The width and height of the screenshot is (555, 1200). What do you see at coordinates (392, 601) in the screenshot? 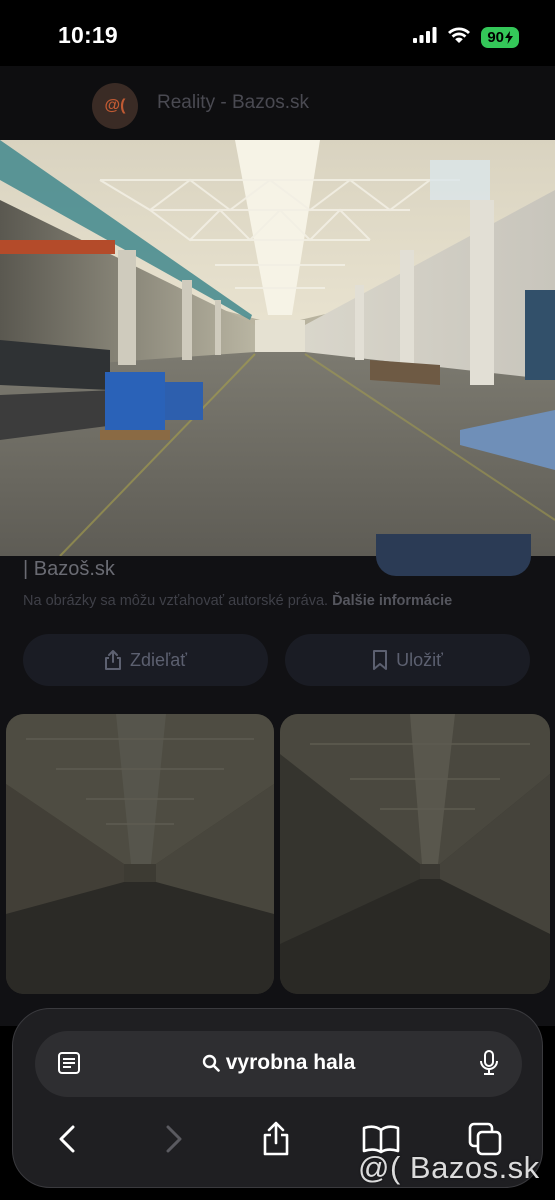
I see `more-info-link: Ďalšie informácie` at bounding box center [392, 601].